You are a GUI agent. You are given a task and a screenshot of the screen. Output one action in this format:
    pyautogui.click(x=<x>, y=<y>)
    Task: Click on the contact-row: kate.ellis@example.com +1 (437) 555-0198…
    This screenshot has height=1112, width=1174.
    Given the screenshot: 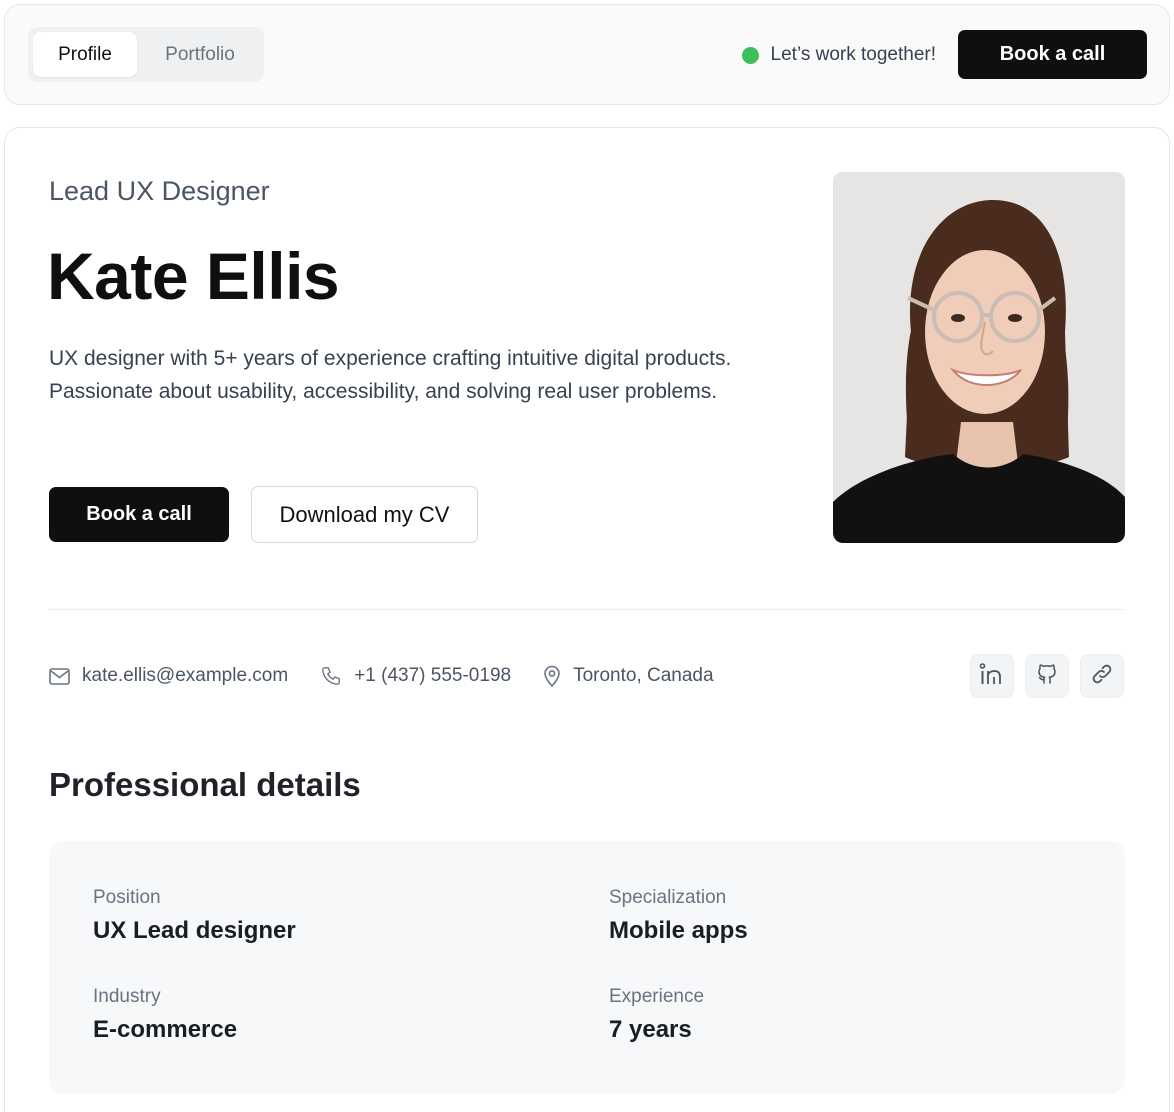 What is the action you would take?
    pyautogui.click(x=397, y=676)
    